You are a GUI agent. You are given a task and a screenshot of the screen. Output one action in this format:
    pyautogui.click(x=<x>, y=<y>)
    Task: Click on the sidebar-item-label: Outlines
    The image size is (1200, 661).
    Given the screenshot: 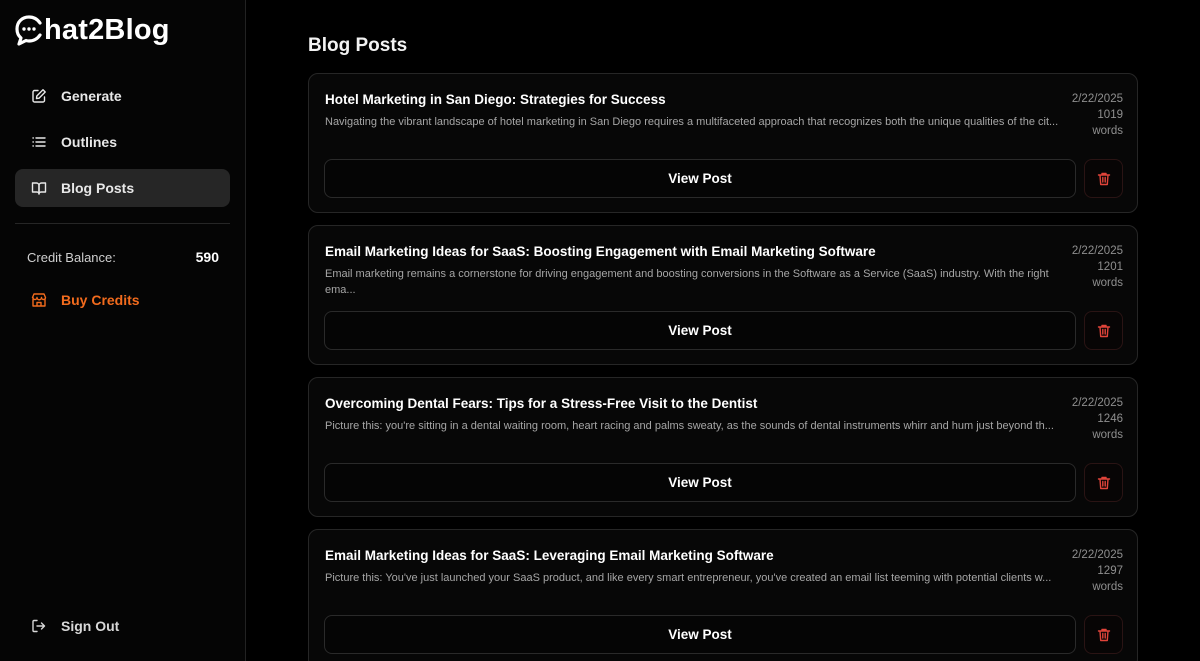 What is the action you would take?
    pyautogui.click(x=89, y=142)
    